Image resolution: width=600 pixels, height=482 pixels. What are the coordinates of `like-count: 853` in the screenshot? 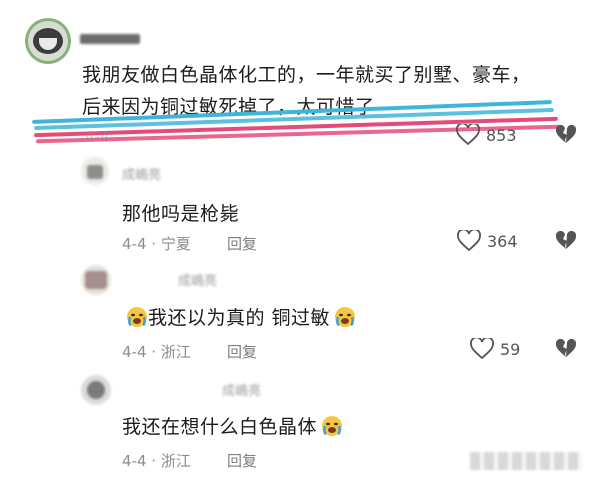 It's located at (501, 135).